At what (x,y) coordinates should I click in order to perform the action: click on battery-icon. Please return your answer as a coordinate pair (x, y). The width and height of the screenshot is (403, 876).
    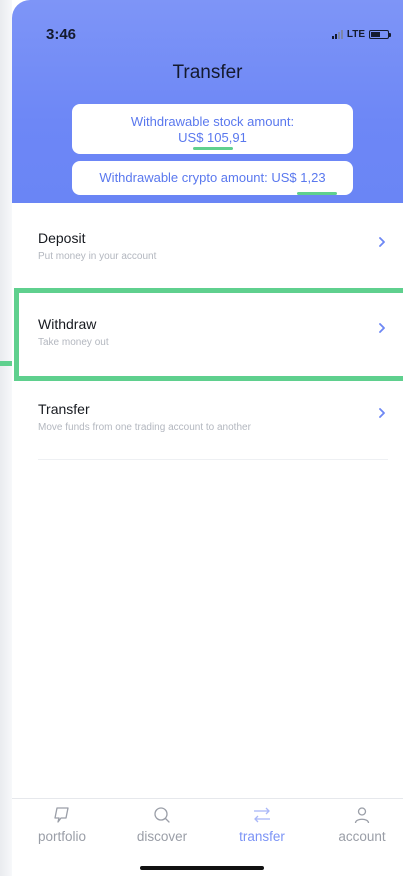
    Looking at the image, I should click on (380, 34).